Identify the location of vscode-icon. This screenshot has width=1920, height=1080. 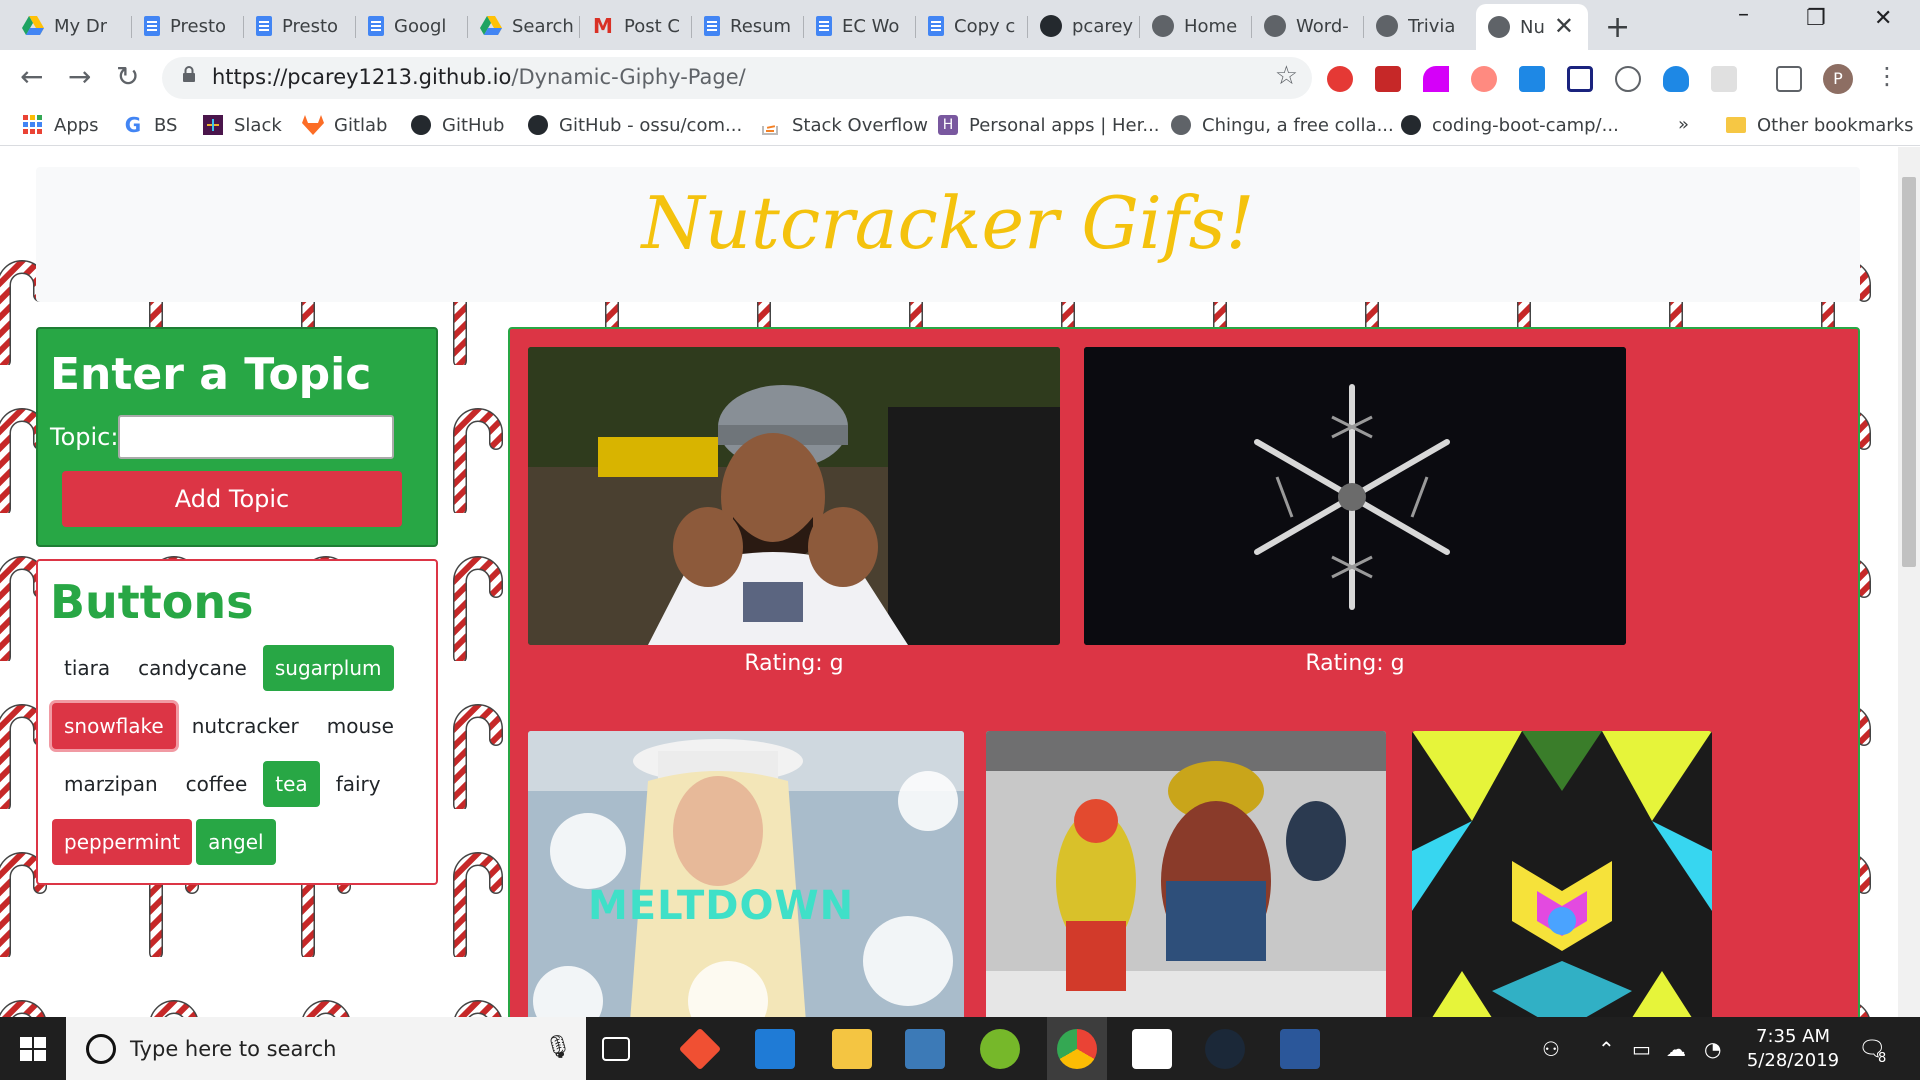
(775, 1049).